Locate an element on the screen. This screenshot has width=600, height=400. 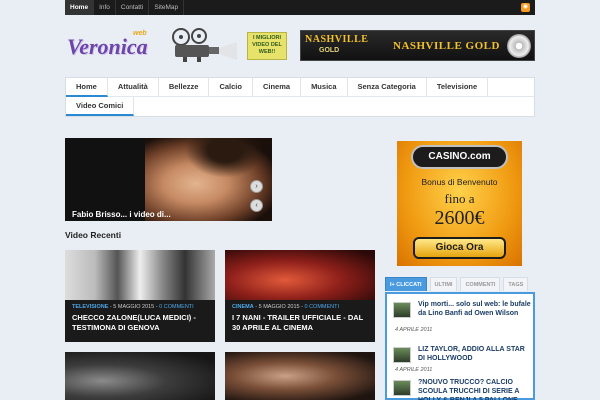
nav-calcio: Calcio is located at coordinates (231, 87).